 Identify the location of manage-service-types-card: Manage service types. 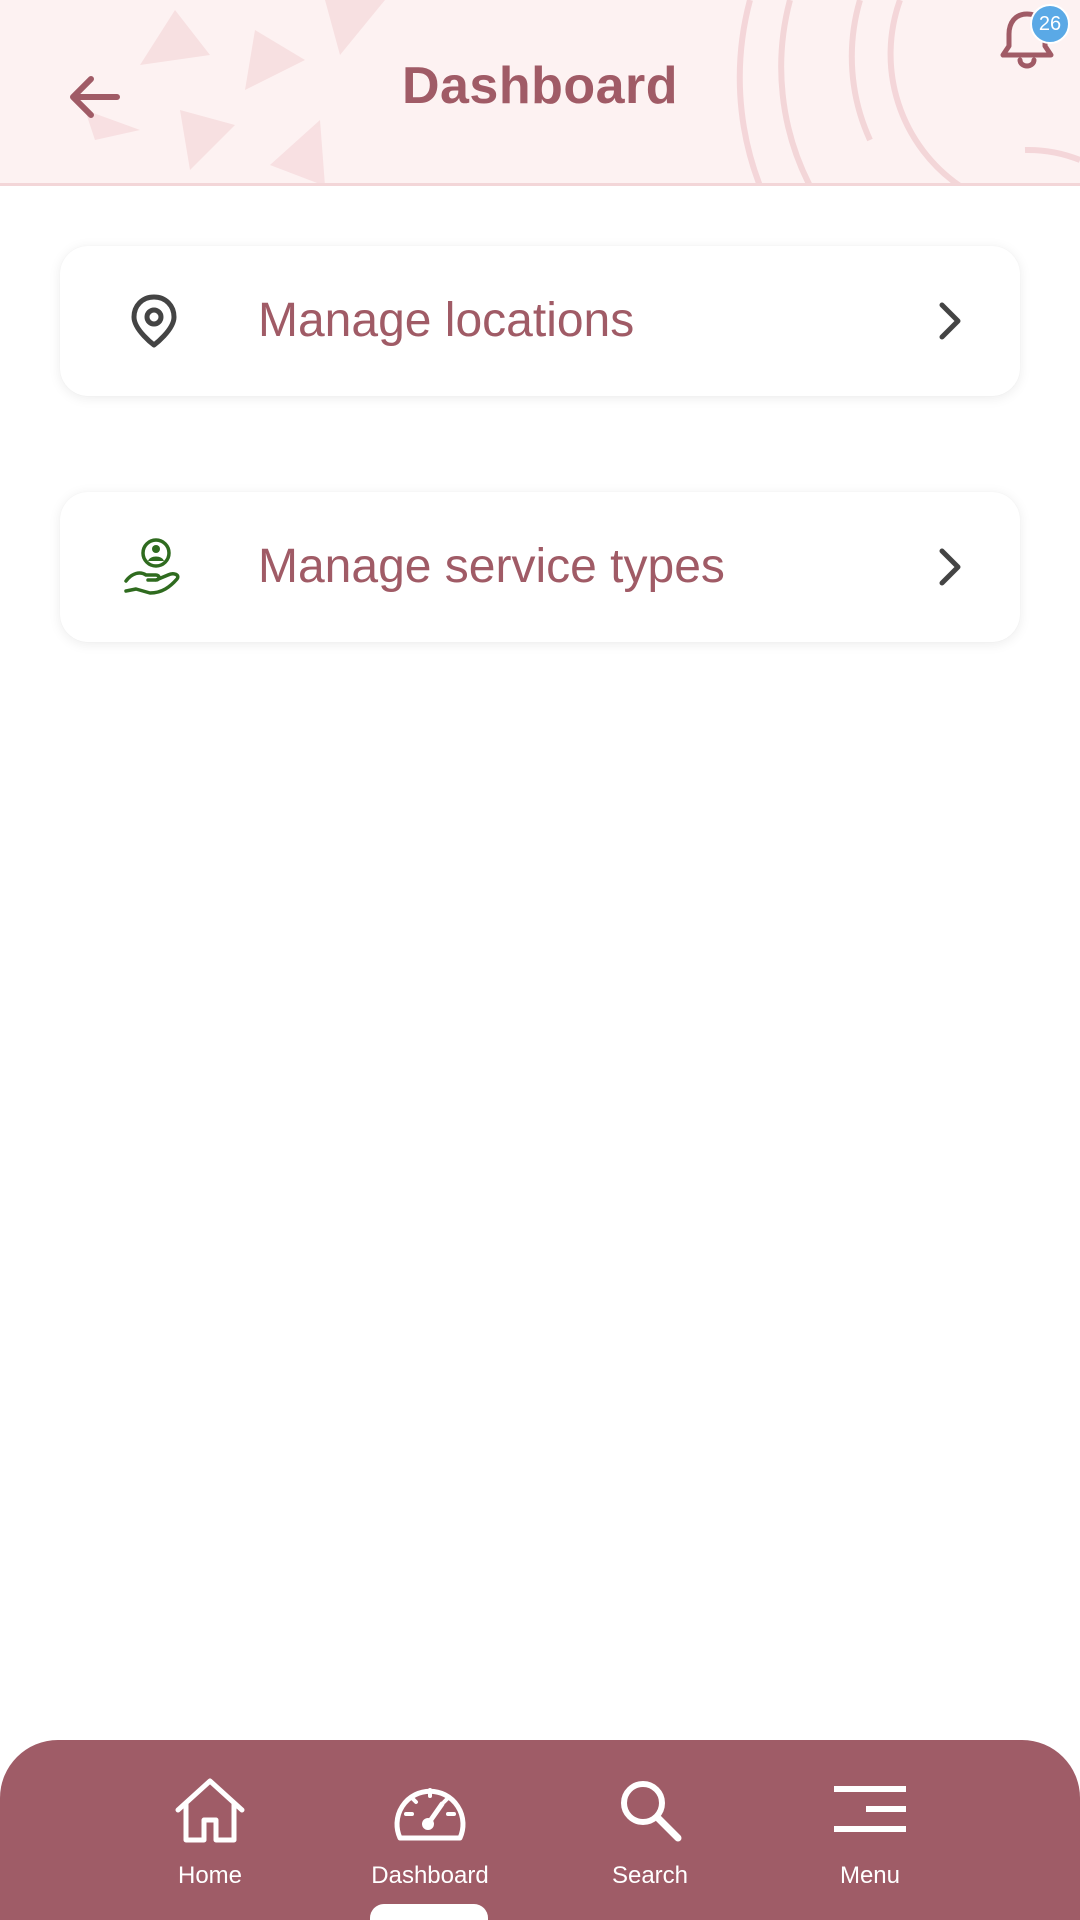
(540, 567).